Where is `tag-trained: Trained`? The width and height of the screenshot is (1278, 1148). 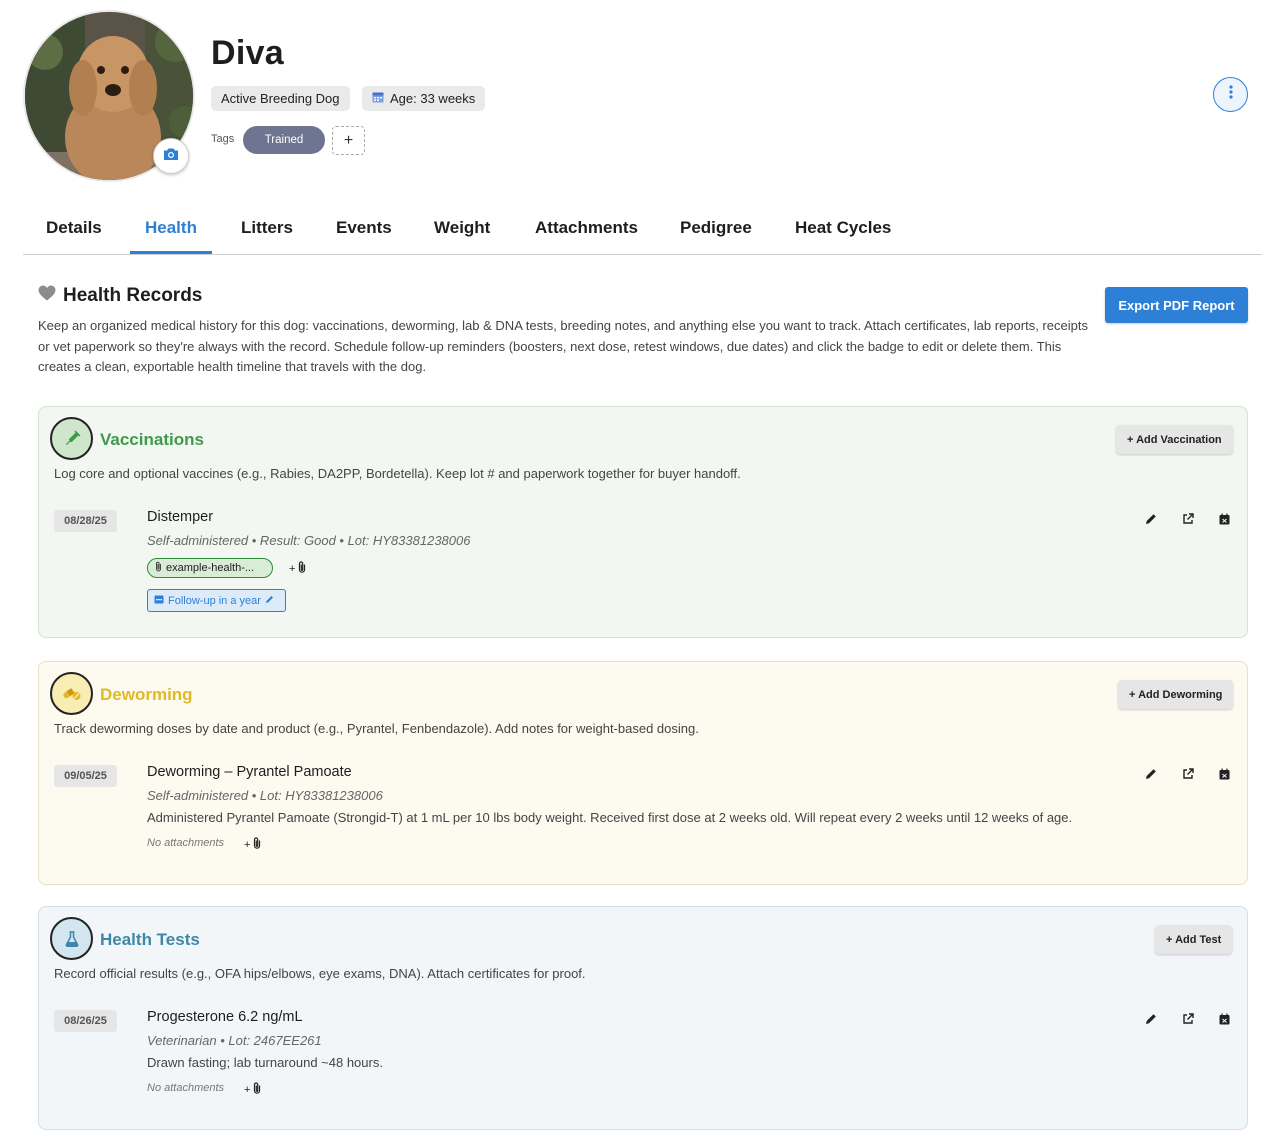 tag-trained: Trained is located at coordinates (284, 140).